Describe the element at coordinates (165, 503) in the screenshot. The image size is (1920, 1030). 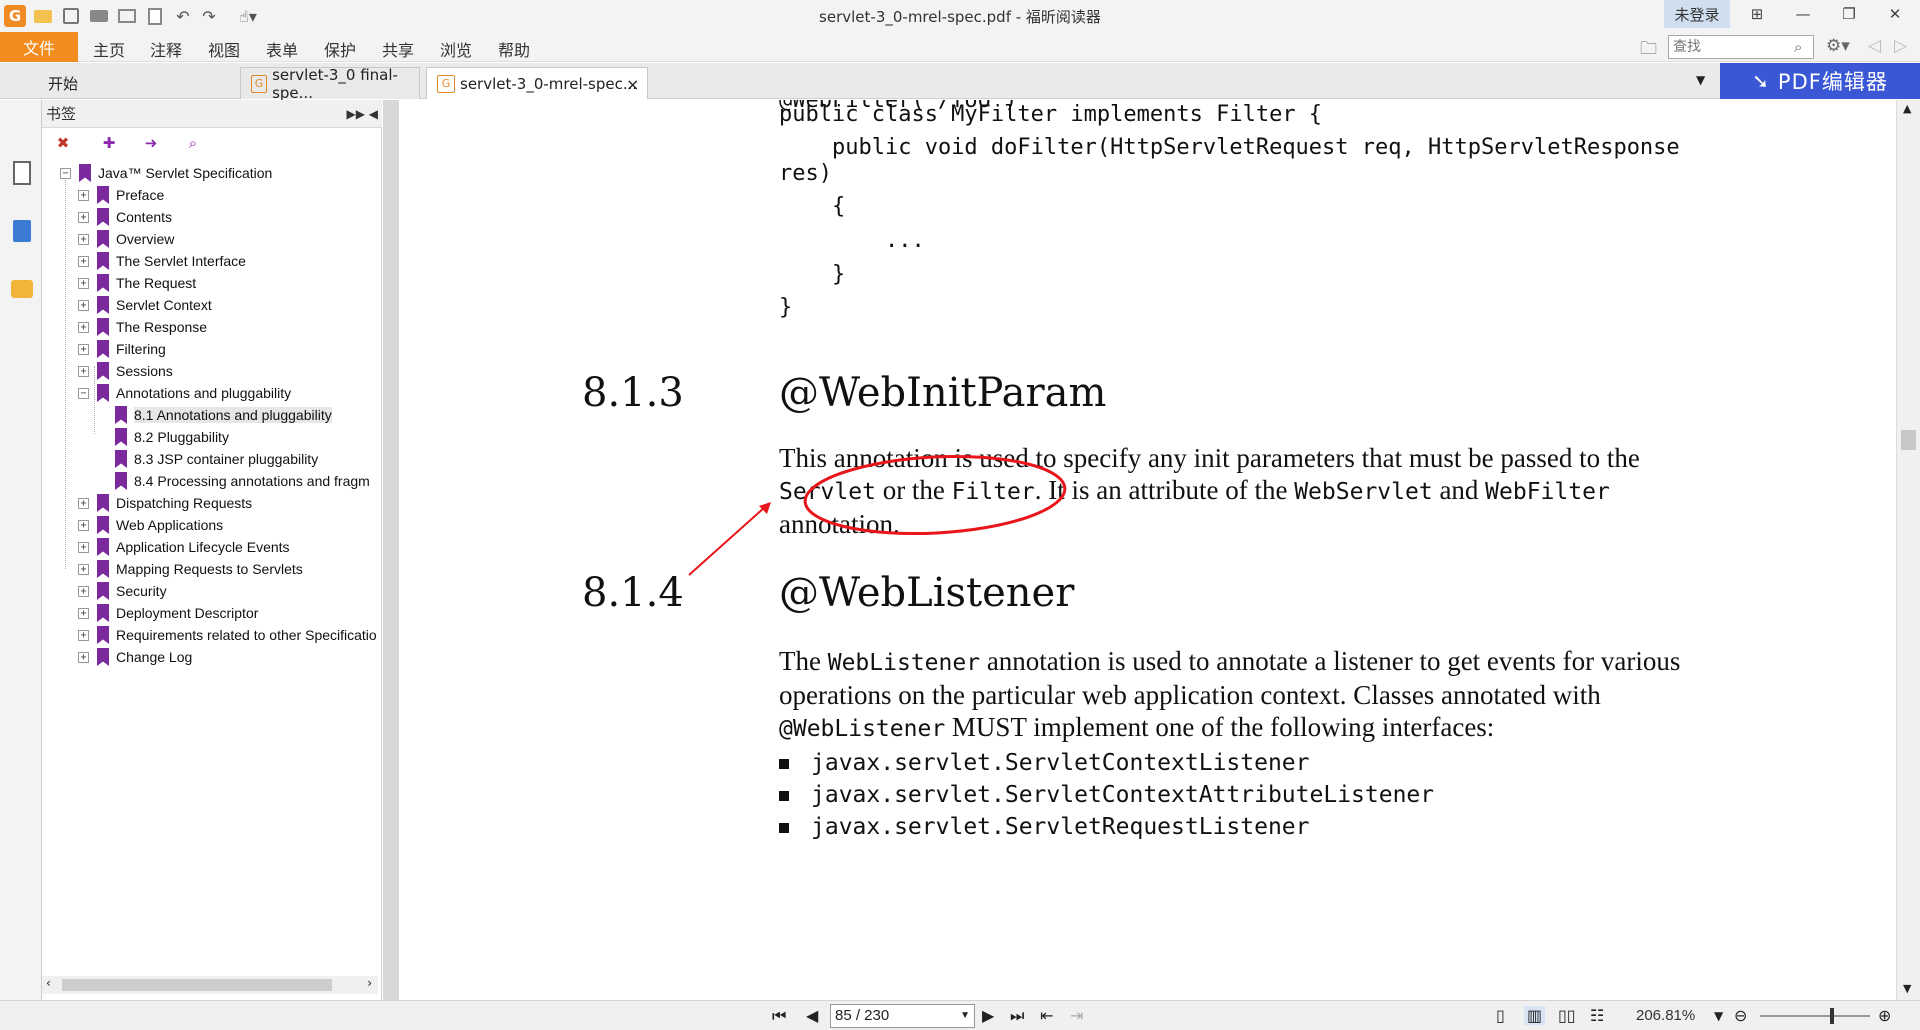
I see `bookmark-item: + Dispatching Requests` at that location.